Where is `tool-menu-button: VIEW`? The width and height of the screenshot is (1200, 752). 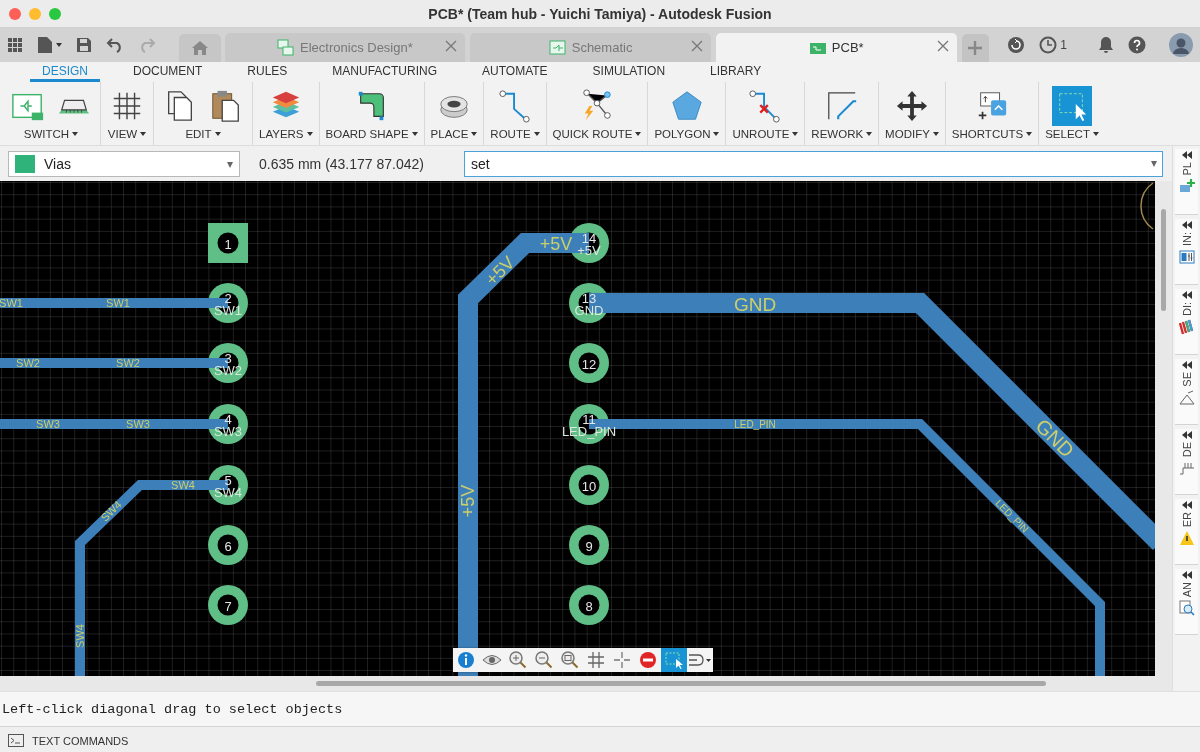 tool-menu-button: VIEW is located at coordinates (127, 133).